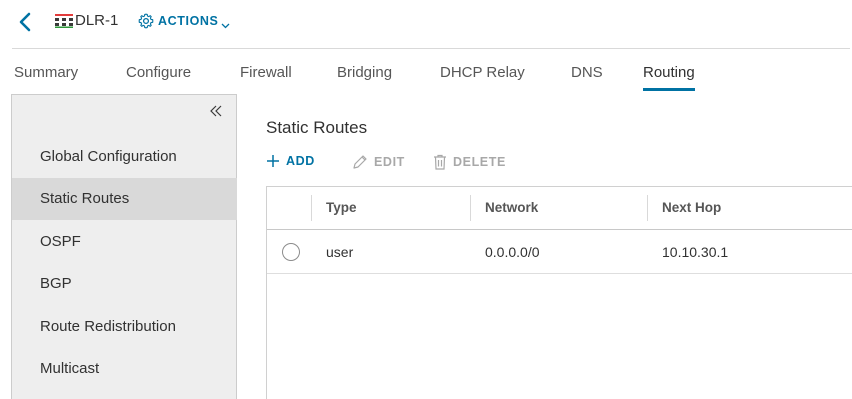 The height and width of the screenshot is (399, 852). Describe the element at coordinates (56, 283) in the screenshot. I see `sidebar-item-label: BGP` at that location.